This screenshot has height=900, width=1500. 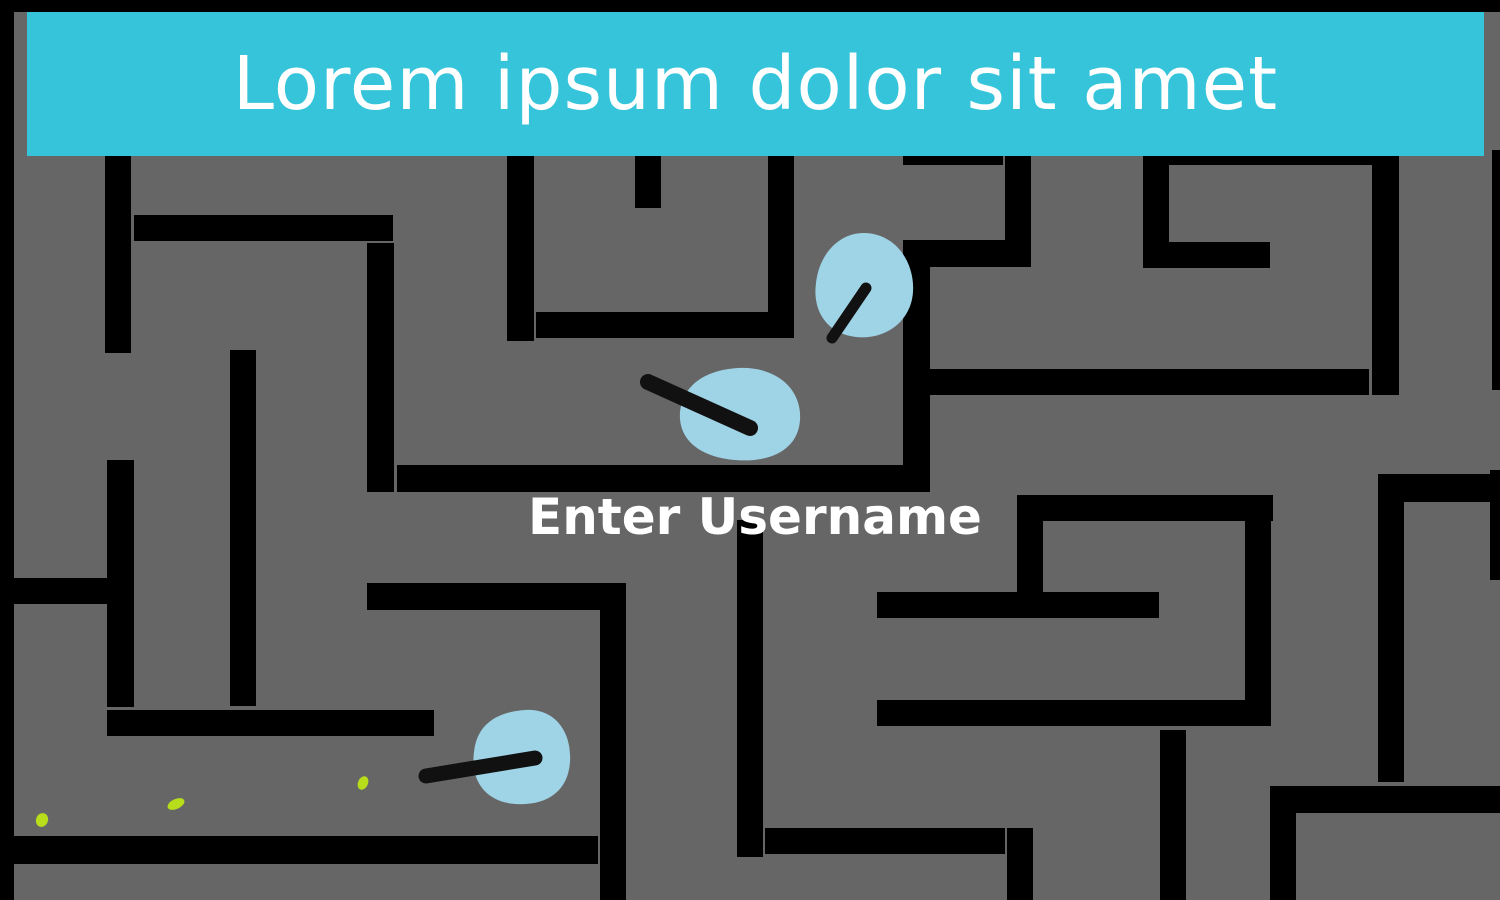 What do you see at coordinates (740, 414) in the screenshot?
I see `enemy-body` at bounding box center [740, 414].